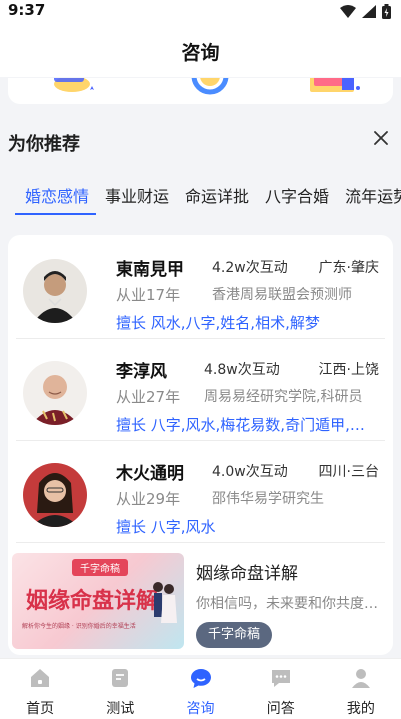 This screenshot has width=401, height=719. I want to click on nav-test-label: 测试, so click(120, 709).